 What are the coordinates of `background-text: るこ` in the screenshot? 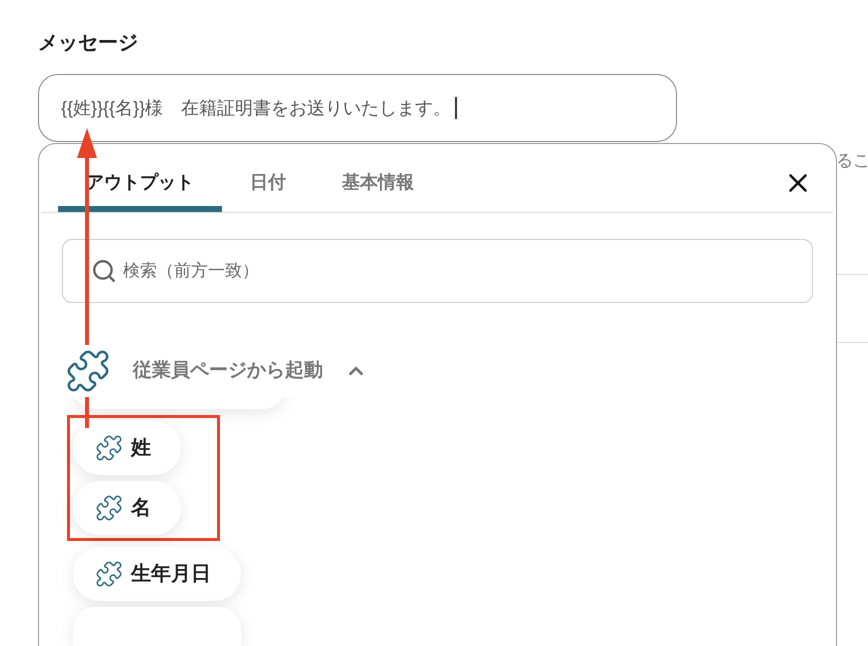 It's located at (852, 161).